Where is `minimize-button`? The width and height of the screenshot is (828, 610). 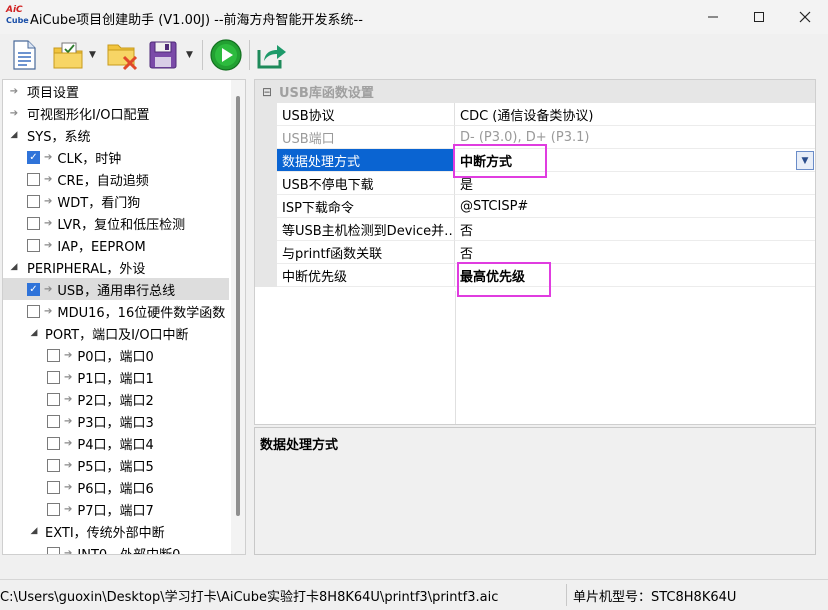
minimize-button is located at coordinates (713, 17).